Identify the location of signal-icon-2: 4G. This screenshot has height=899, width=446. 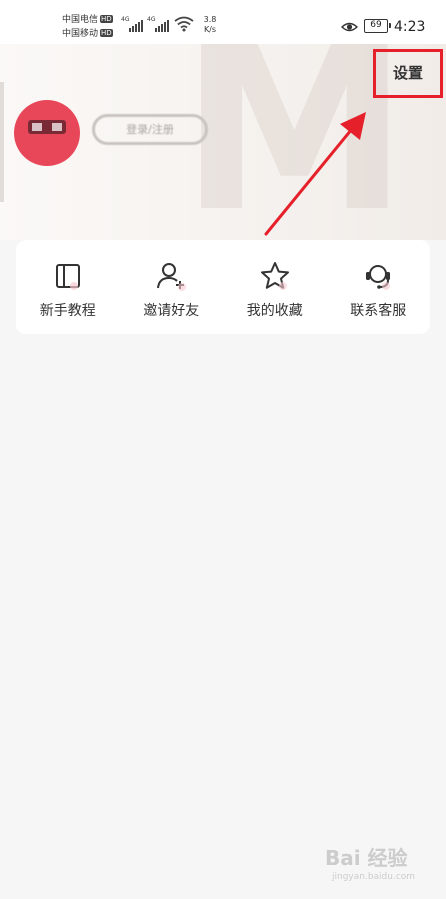
(161, 25).